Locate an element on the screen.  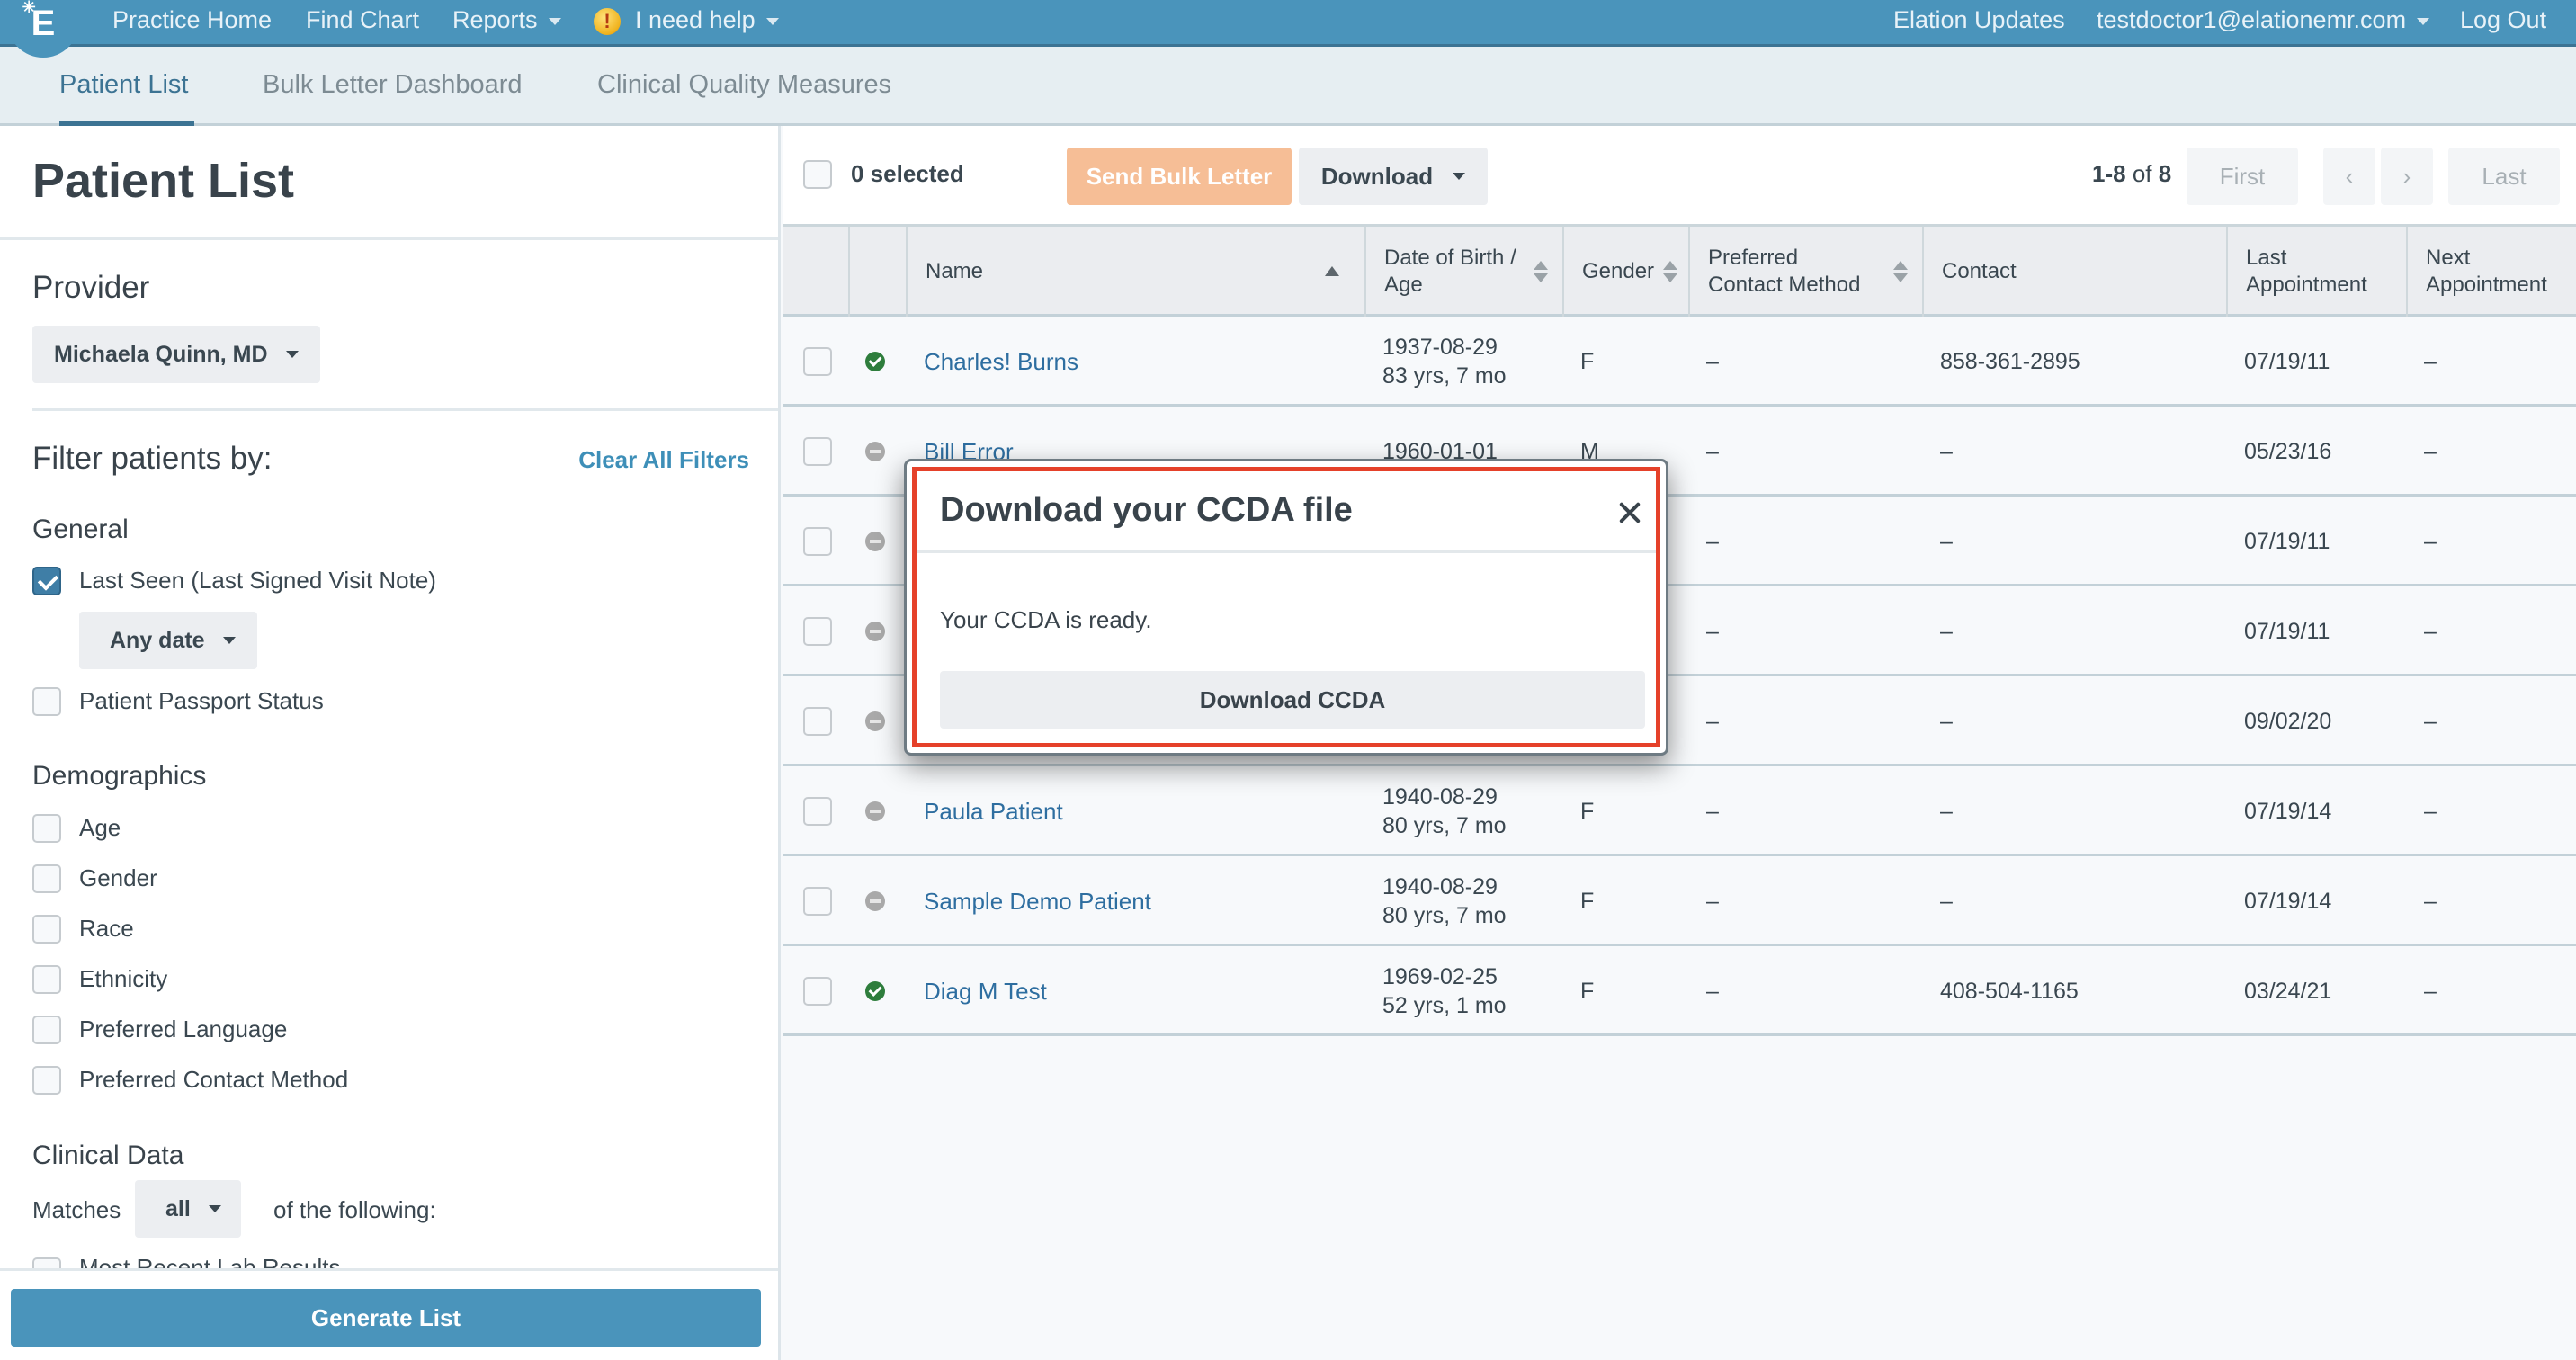
dob: 1937-08-29 is located at coordinates (1440, 347).